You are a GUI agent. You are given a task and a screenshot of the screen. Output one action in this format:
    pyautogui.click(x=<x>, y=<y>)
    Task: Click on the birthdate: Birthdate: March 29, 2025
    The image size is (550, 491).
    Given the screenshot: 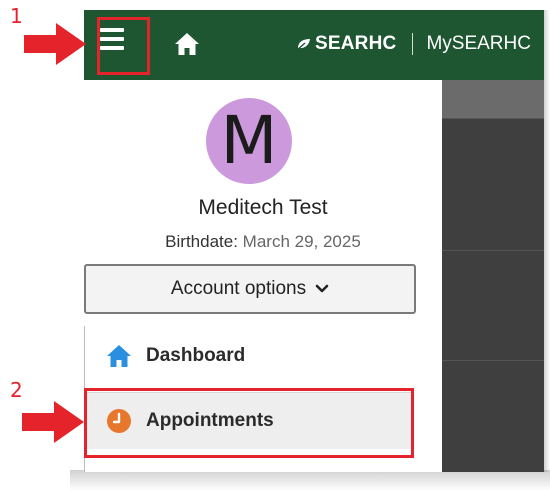 What is the action you would take?
    pyautogui.click(x=263, y=242)
    